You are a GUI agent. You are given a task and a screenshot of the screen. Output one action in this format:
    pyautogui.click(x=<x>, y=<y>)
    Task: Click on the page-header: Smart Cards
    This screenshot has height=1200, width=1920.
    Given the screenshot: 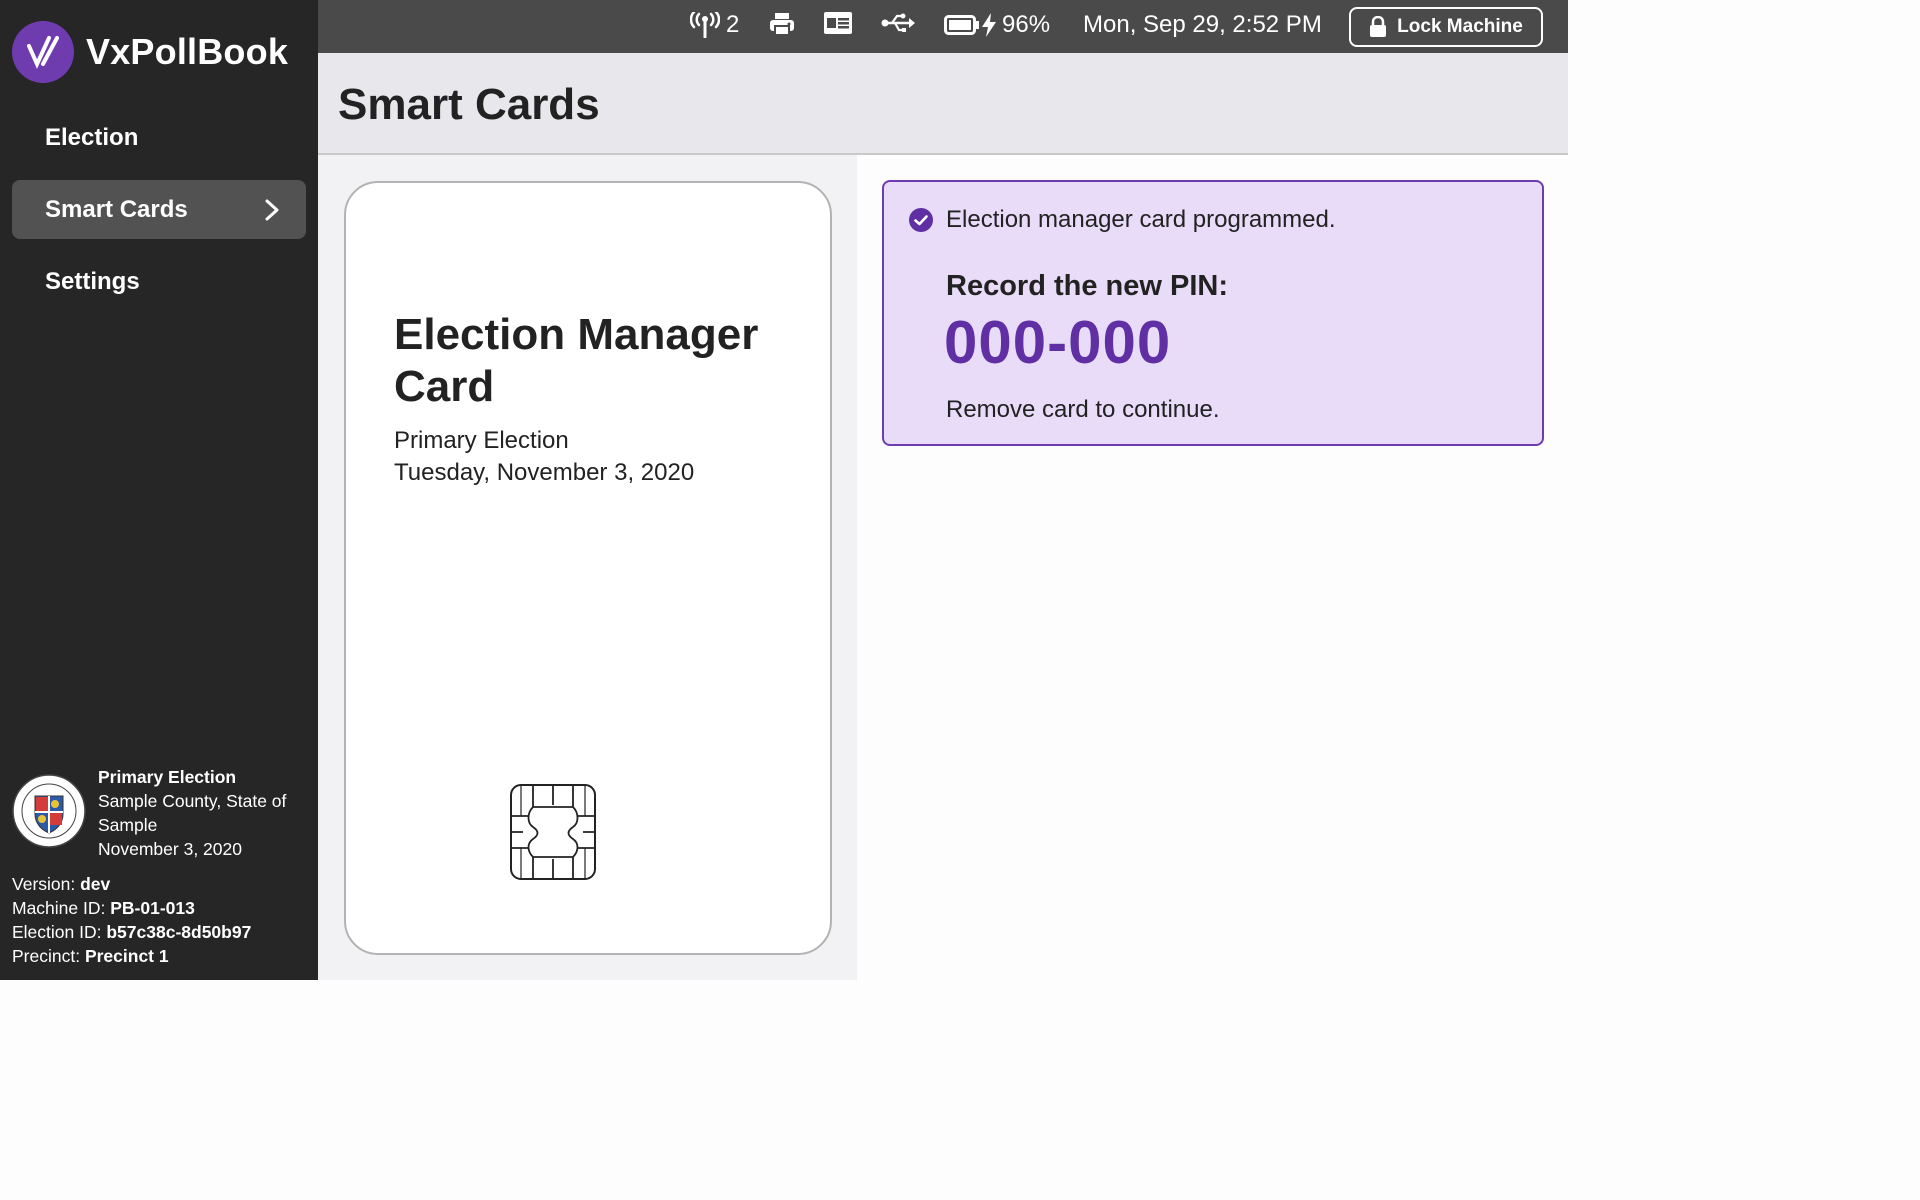 What is the action you would take?
    pyautogui.click(x=943, y=104)
    